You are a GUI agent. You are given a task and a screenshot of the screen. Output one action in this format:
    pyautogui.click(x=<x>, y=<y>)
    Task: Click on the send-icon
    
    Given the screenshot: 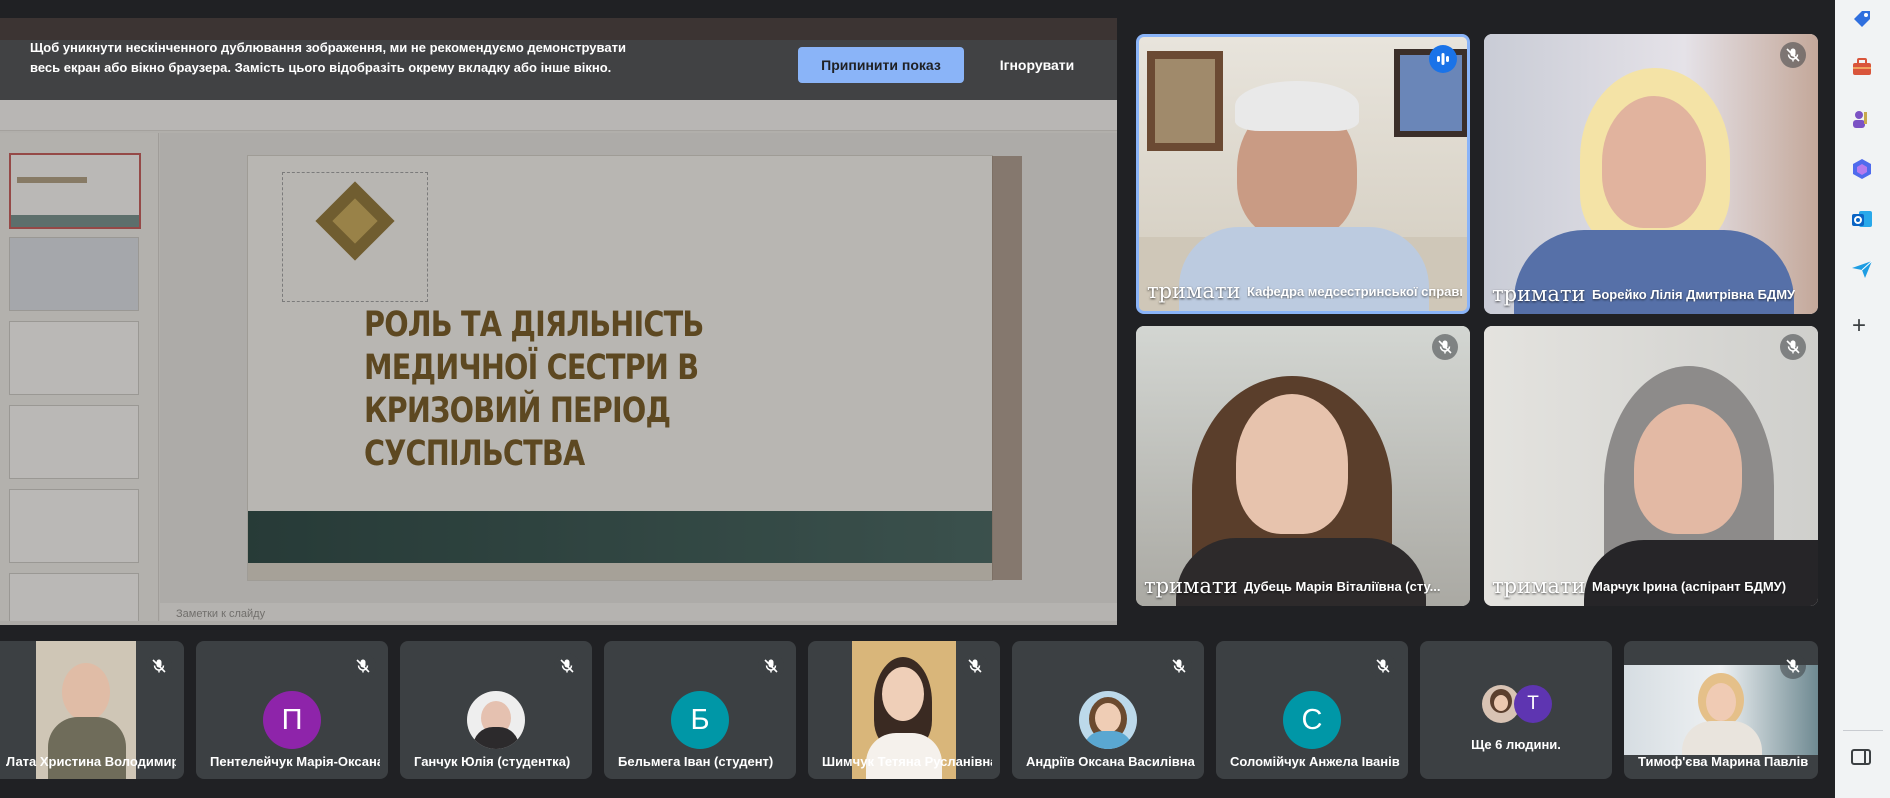 What is the action you would take?
    pyautogui.click(x=1862, y=269)
    